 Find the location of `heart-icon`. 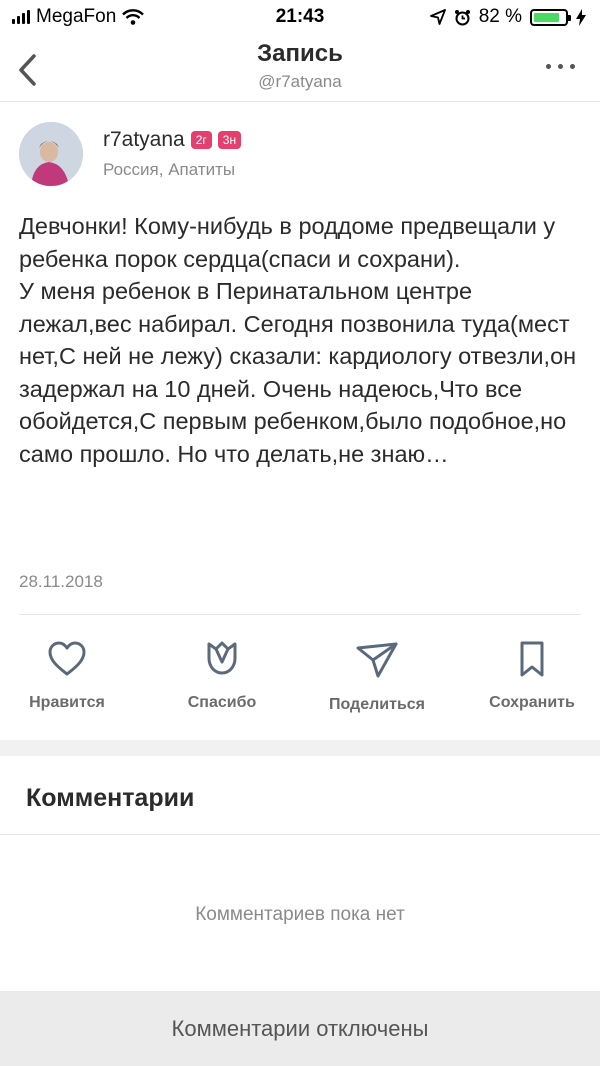

heart-icon is located at coordinates (67, 658).